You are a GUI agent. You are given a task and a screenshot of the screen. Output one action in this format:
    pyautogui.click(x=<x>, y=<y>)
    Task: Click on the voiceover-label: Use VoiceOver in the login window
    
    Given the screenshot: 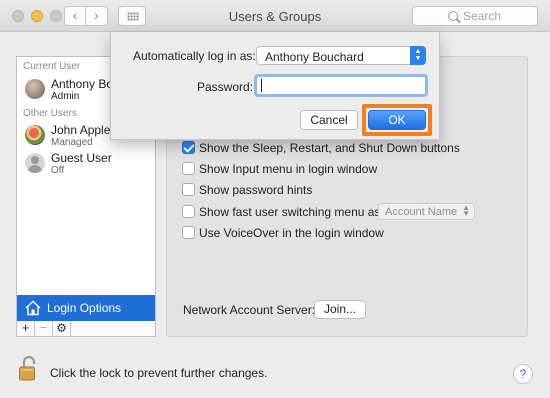 What is the action you would take?
    pyautogui.click(x=291, y=233)
    